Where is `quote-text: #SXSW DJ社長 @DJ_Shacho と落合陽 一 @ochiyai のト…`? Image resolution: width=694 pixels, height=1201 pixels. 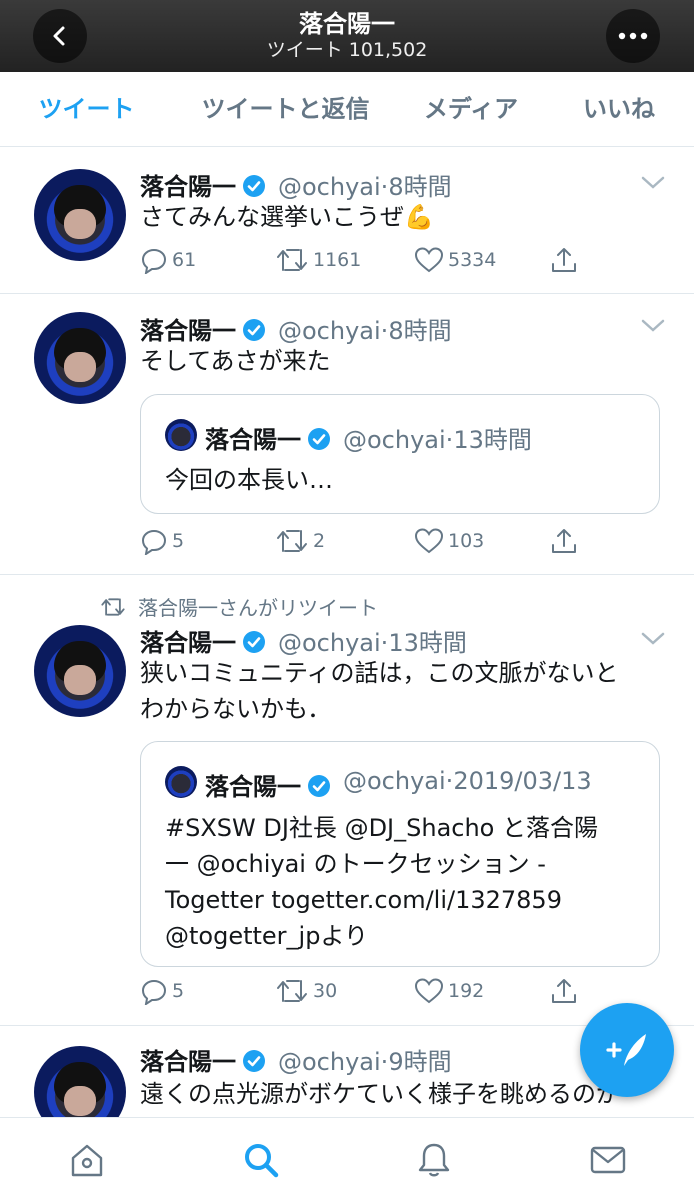
quote-text: #SXSW DJ社長 @DJ_Shacho と落合陽 一 @ochiyai のト… is located at coordinates (381, 882).